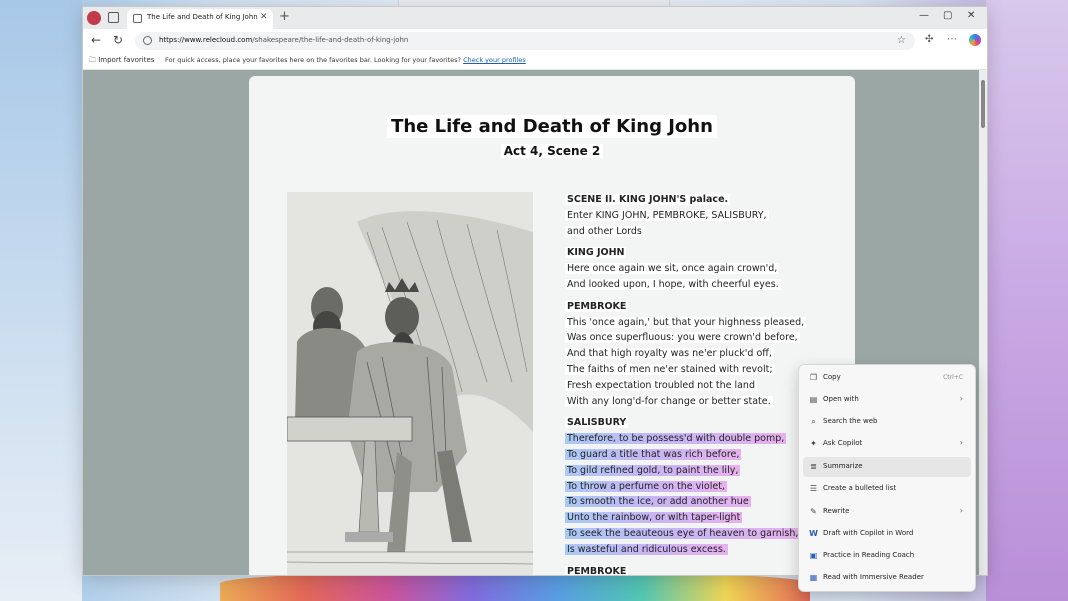 This screenshot has height=601, width=1068. I want to click on menu-item-reading-coach: ▣ Practice in Reading Coach, so click(887, 556).